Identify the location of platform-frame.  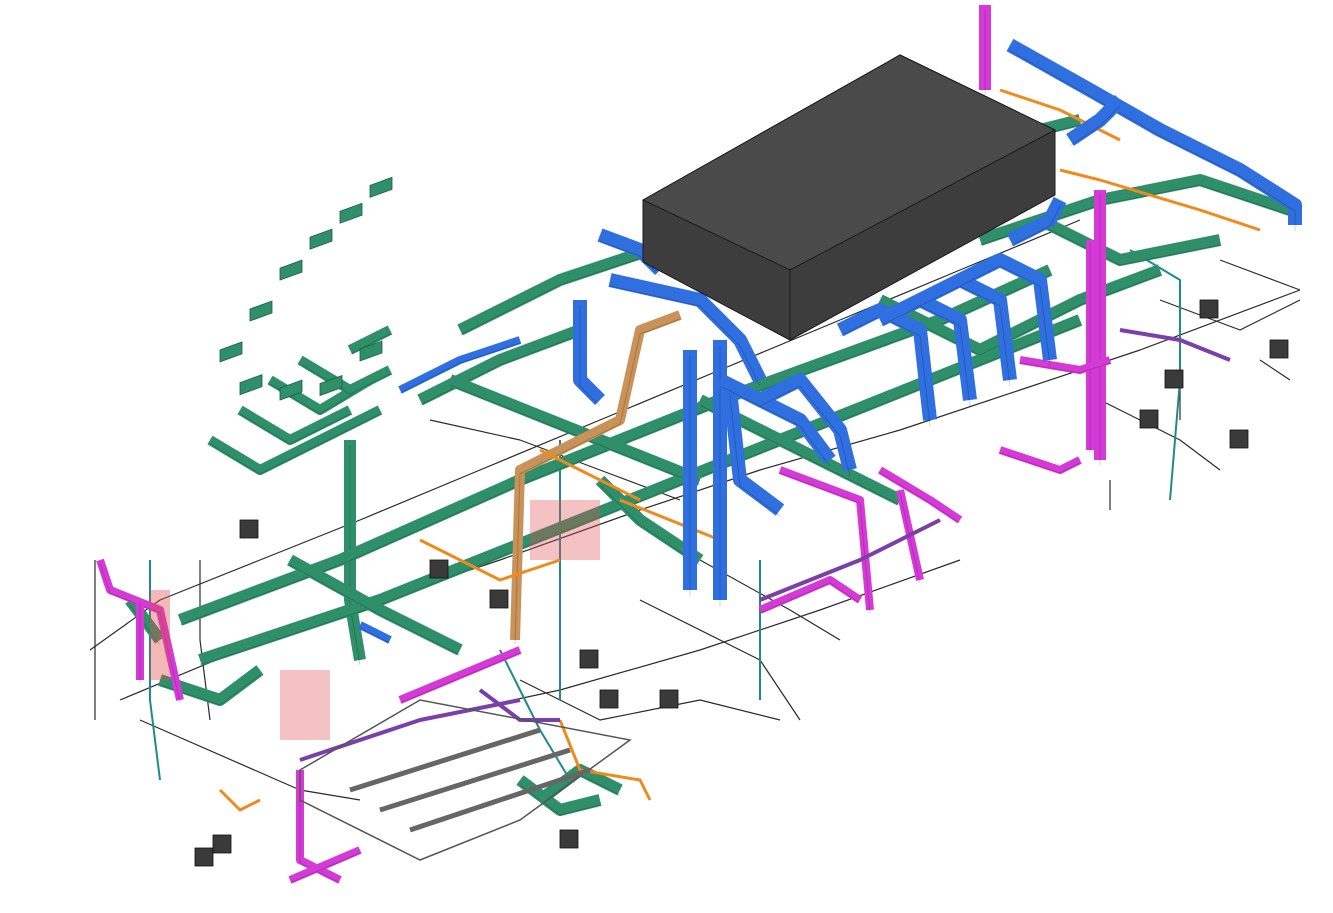
(465, 780).